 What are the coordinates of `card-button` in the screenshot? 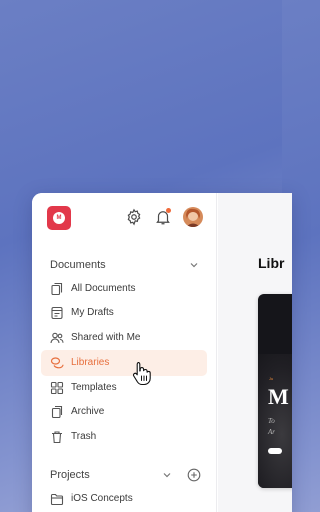 It's located at (275, 451).